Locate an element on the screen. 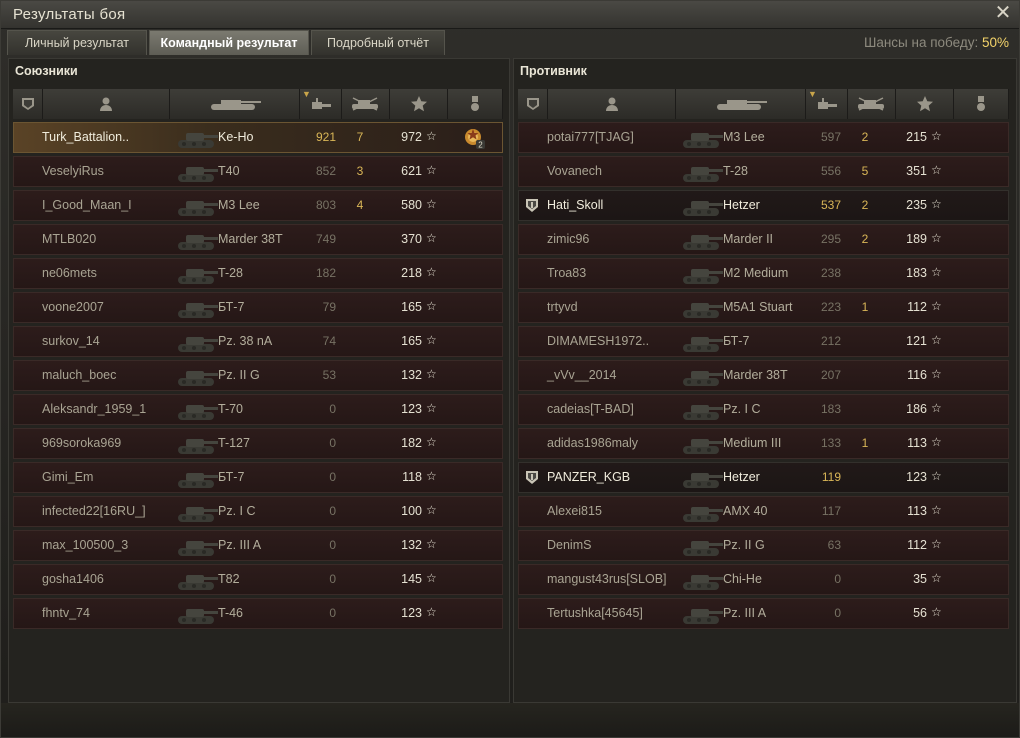  player-row: Troa83 M2 Medium 238 183 ☆ is located at coordinates (763, 273).